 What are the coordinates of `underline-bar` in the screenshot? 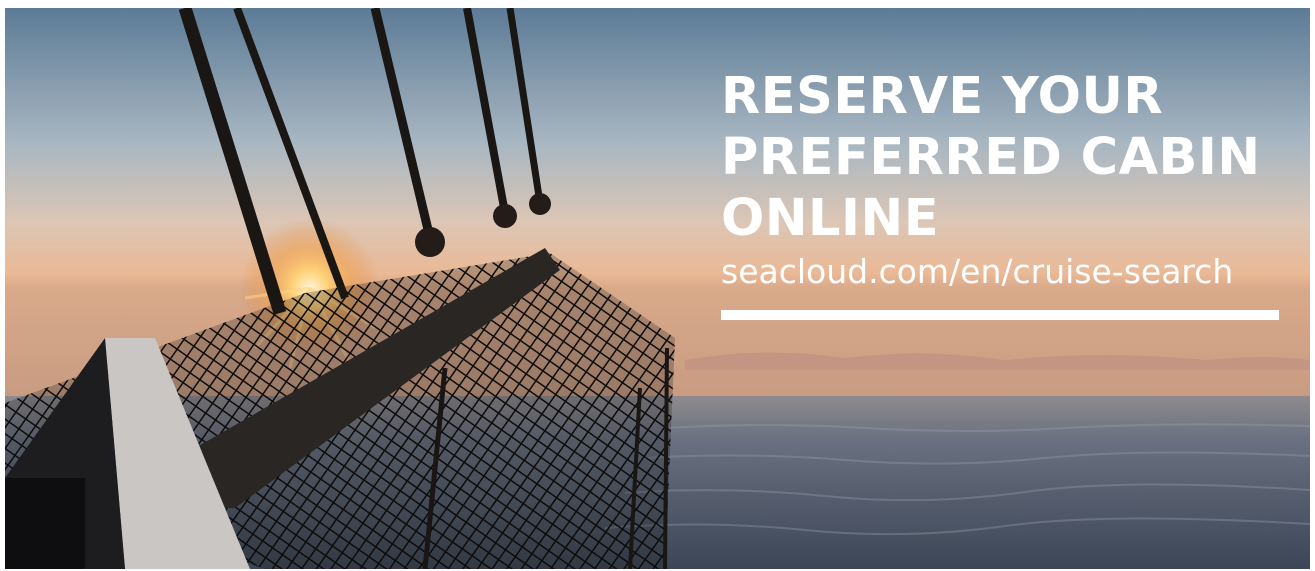 It's located at (1000, 315).